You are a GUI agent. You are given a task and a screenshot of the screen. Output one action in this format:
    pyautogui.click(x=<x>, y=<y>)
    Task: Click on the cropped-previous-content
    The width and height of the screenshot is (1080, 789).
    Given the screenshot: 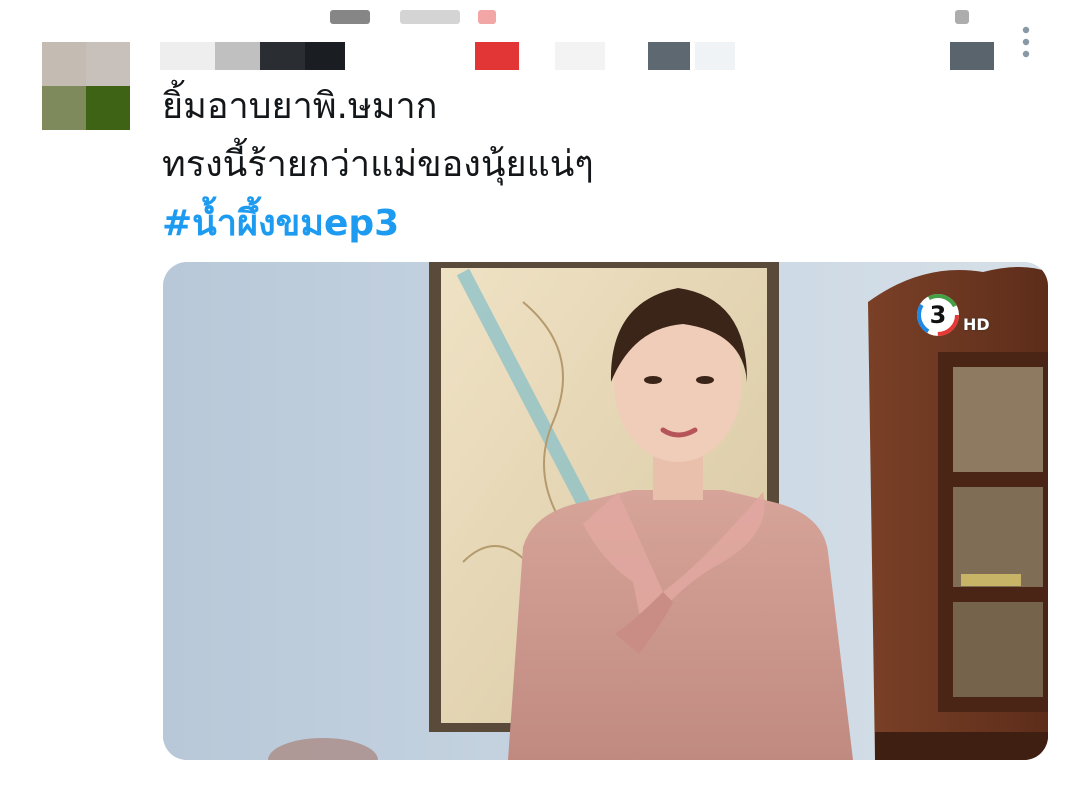 What is the action you would take?
    pyautogui.click(x=540, y=14)
    